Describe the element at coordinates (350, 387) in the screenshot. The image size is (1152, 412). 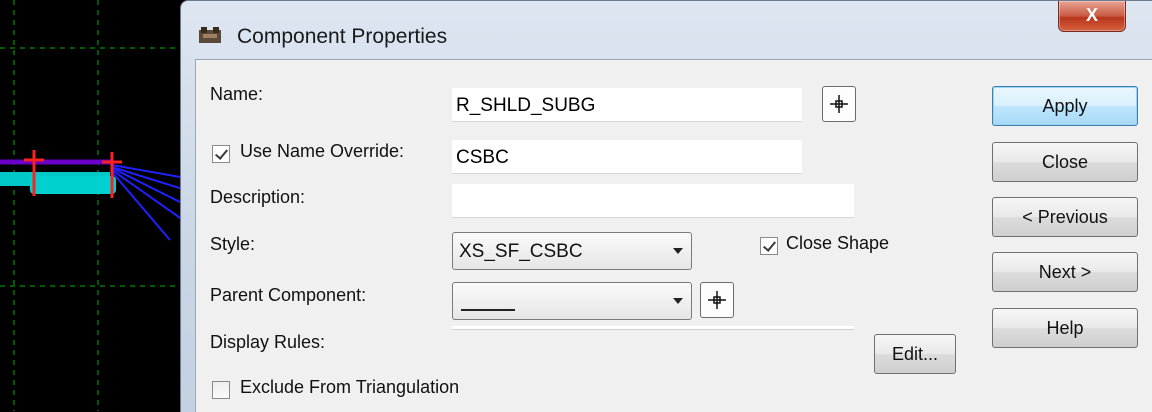
I see `exclude-triangulation-label: Exclude From Triangulation` at that location.